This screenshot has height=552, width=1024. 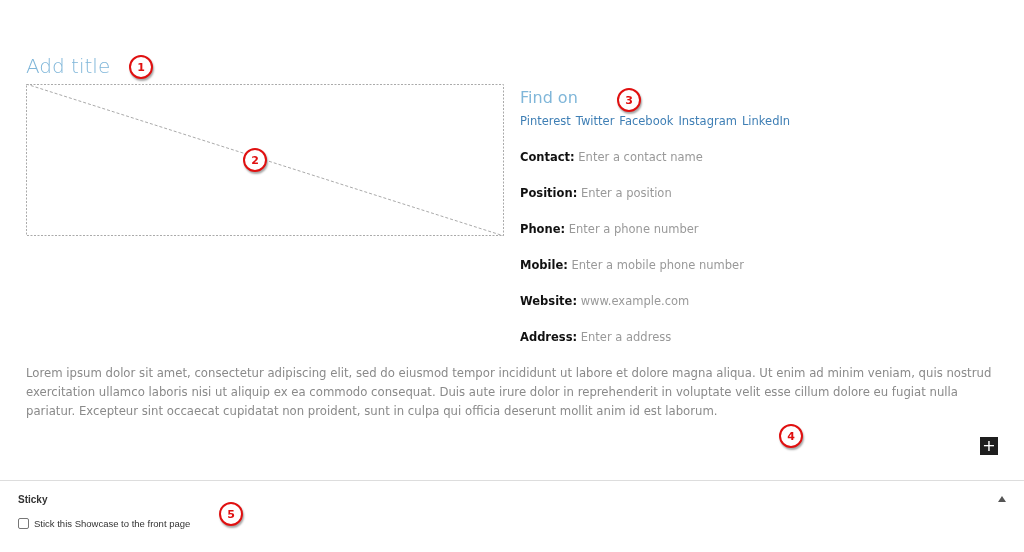 I want to click on section-heading: Find on, so click(x=549, y=98).